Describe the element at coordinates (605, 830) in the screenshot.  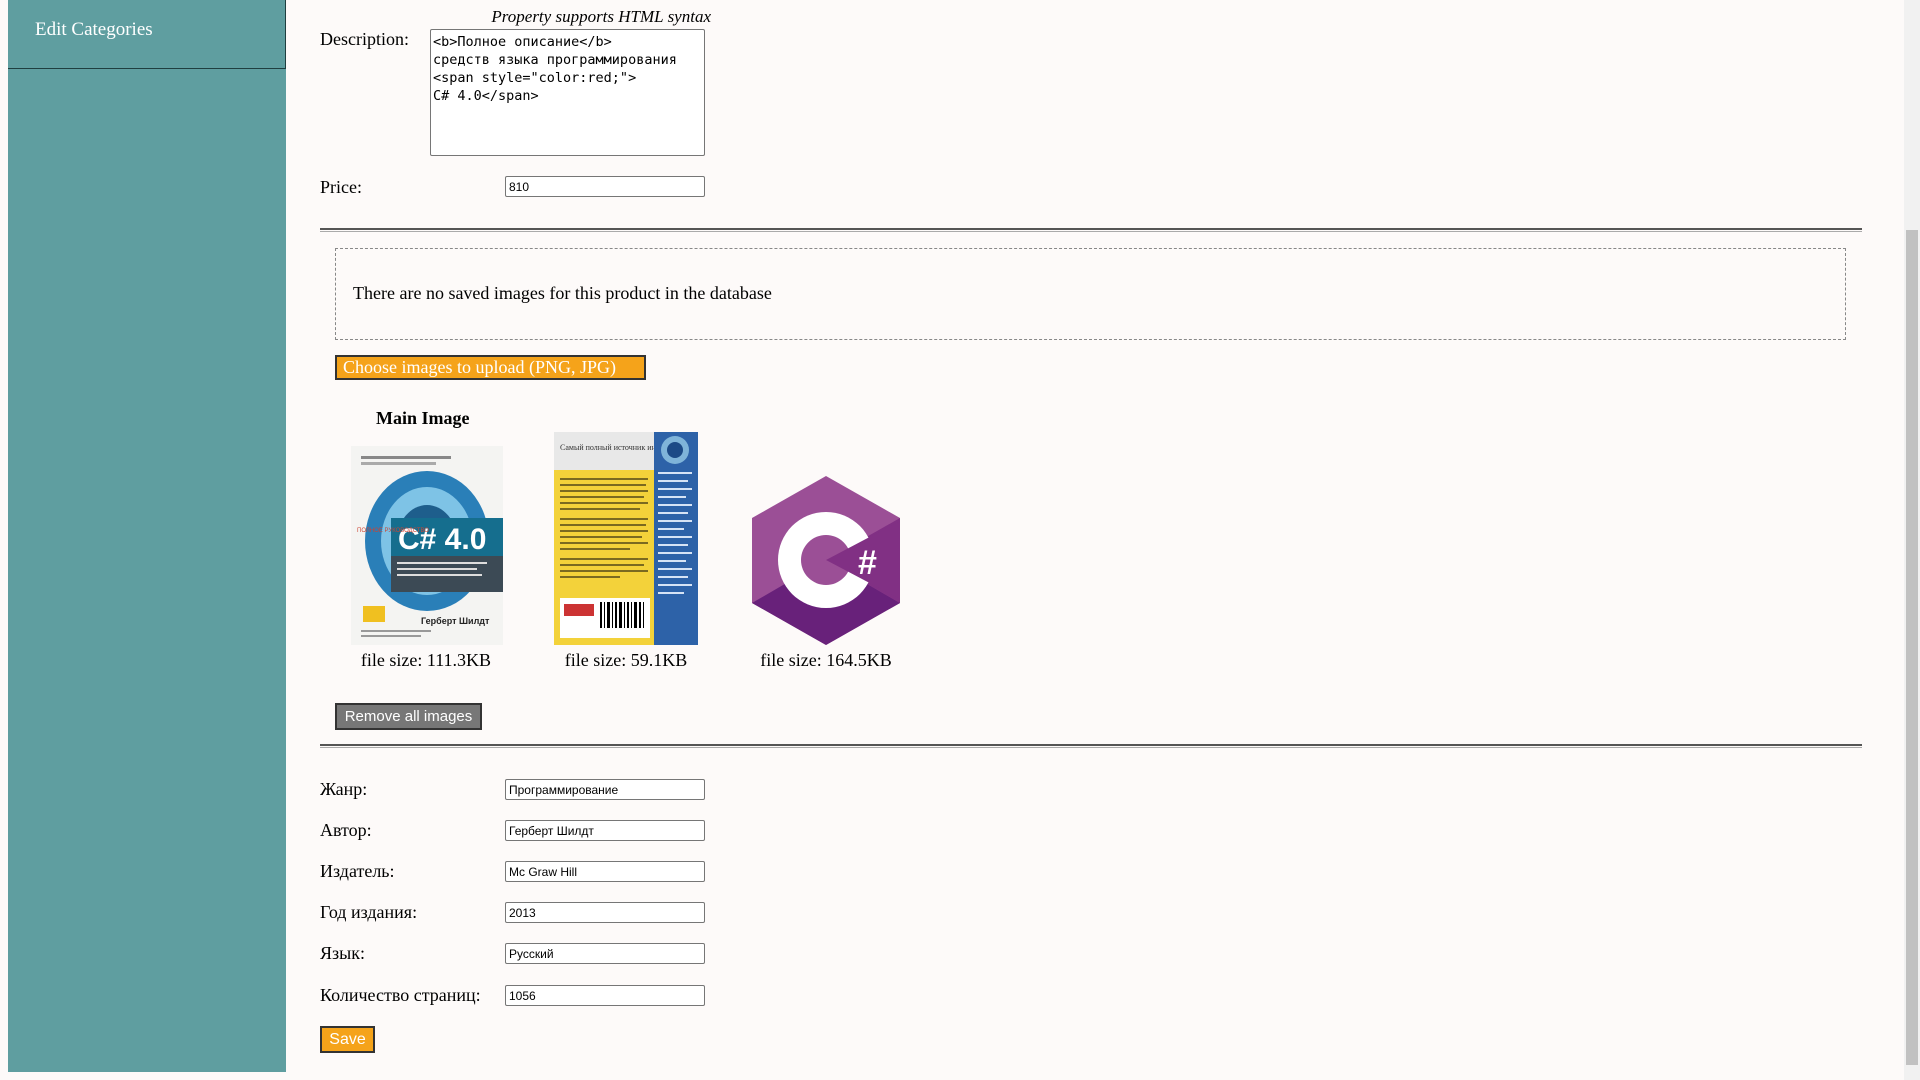
I see `author-input` at that location.